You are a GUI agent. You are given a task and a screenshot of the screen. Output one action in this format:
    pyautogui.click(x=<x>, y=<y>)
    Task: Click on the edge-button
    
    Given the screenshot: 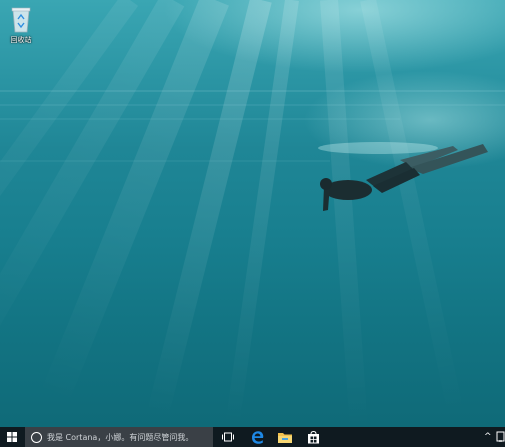 What is the action you would take?
    pyautogui.click(x=257, y=437)
    